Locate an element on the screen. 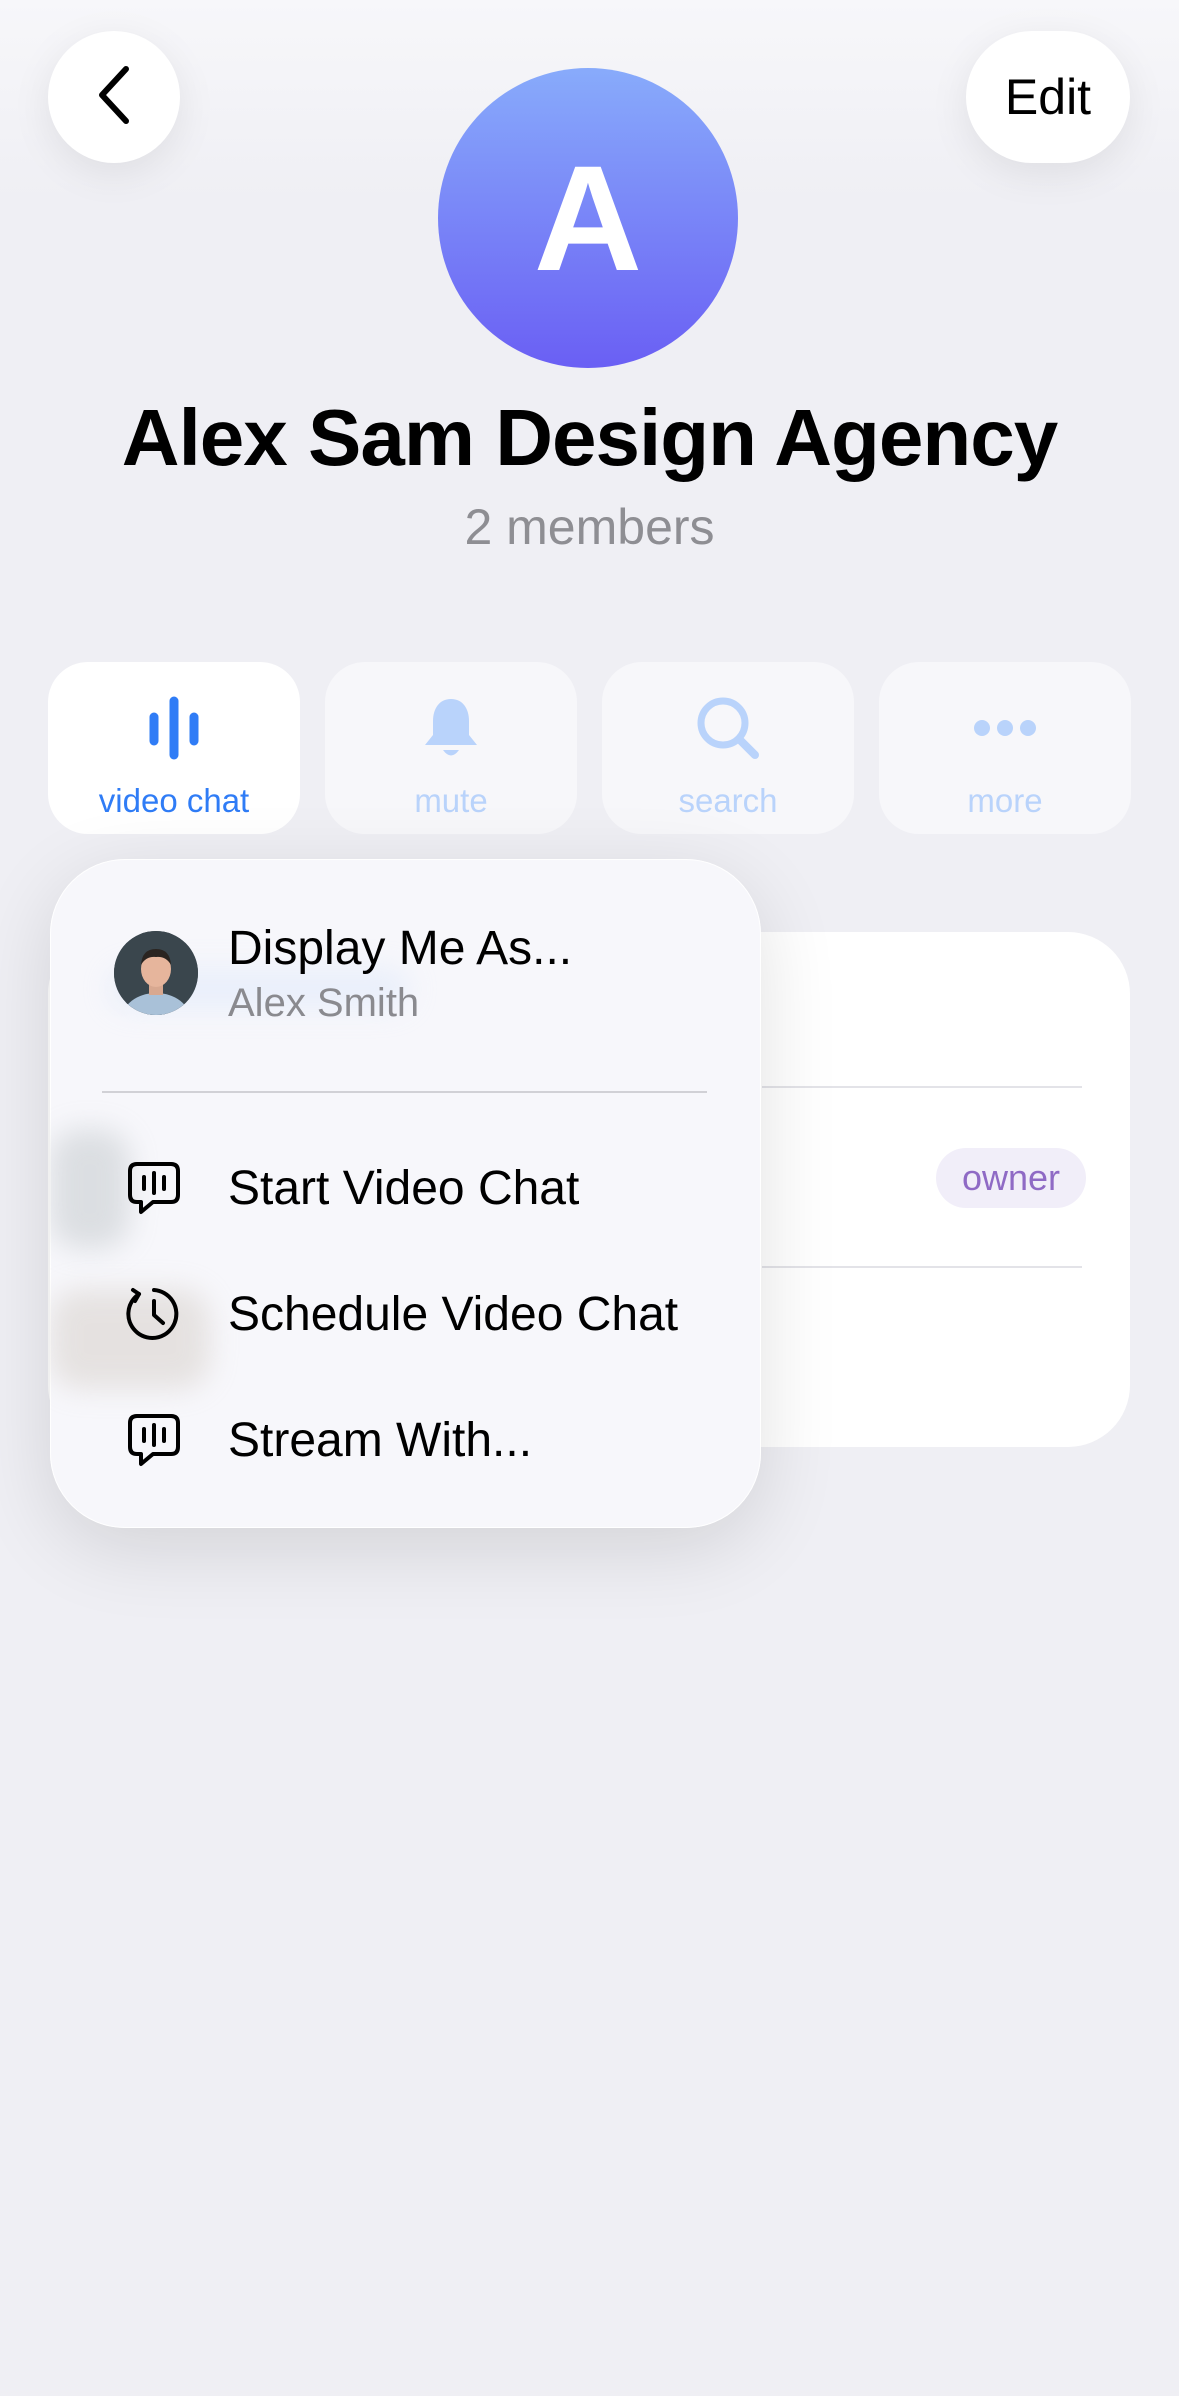 This screenshot has width=1179, height=2396. edit-button: Edit is located at coordinates (1048, 97).